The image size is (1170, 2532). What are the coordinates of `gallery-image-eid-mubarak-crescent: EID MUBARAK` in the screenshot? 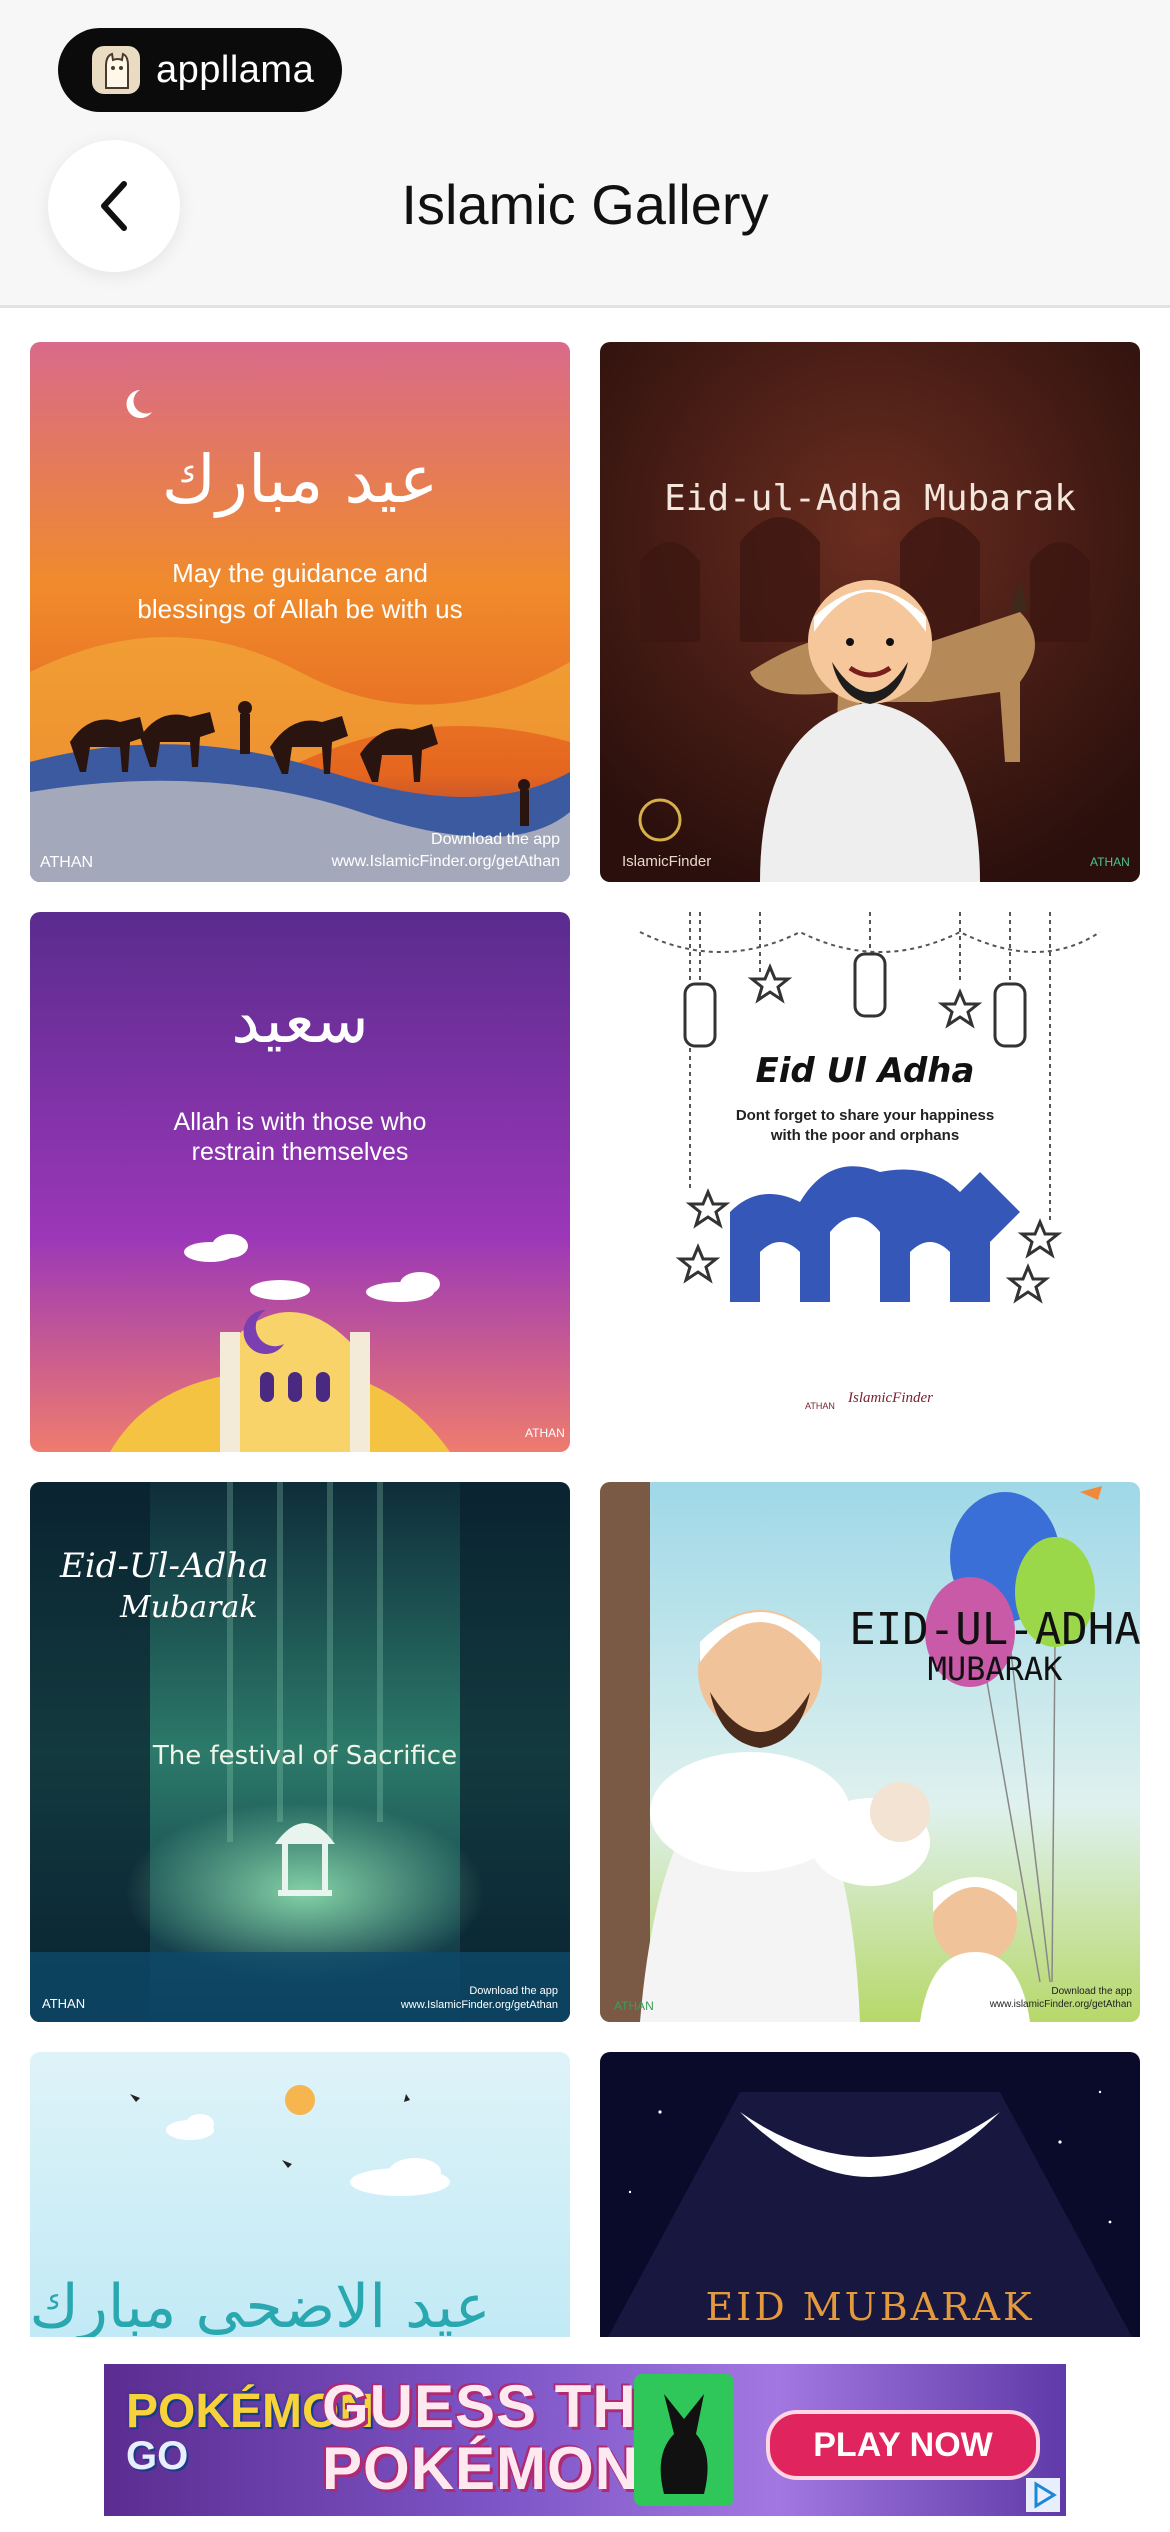 It's located at (870, 2194).